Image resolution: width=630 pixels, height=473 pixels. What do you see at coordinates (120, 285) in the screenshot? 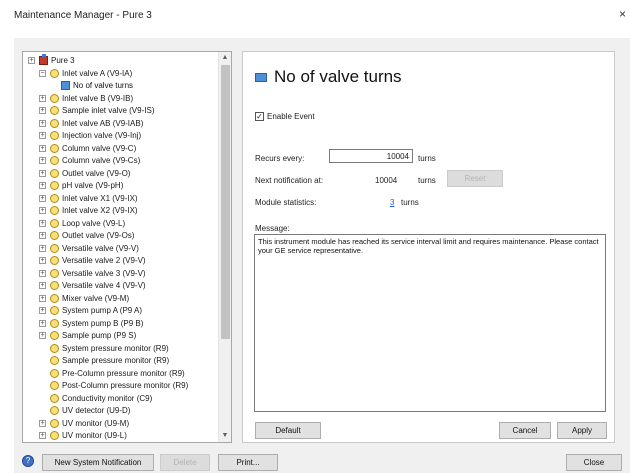
I see `tree-item: + Versatile valve 4 (V9-V)` at bounding box center [120, 285].